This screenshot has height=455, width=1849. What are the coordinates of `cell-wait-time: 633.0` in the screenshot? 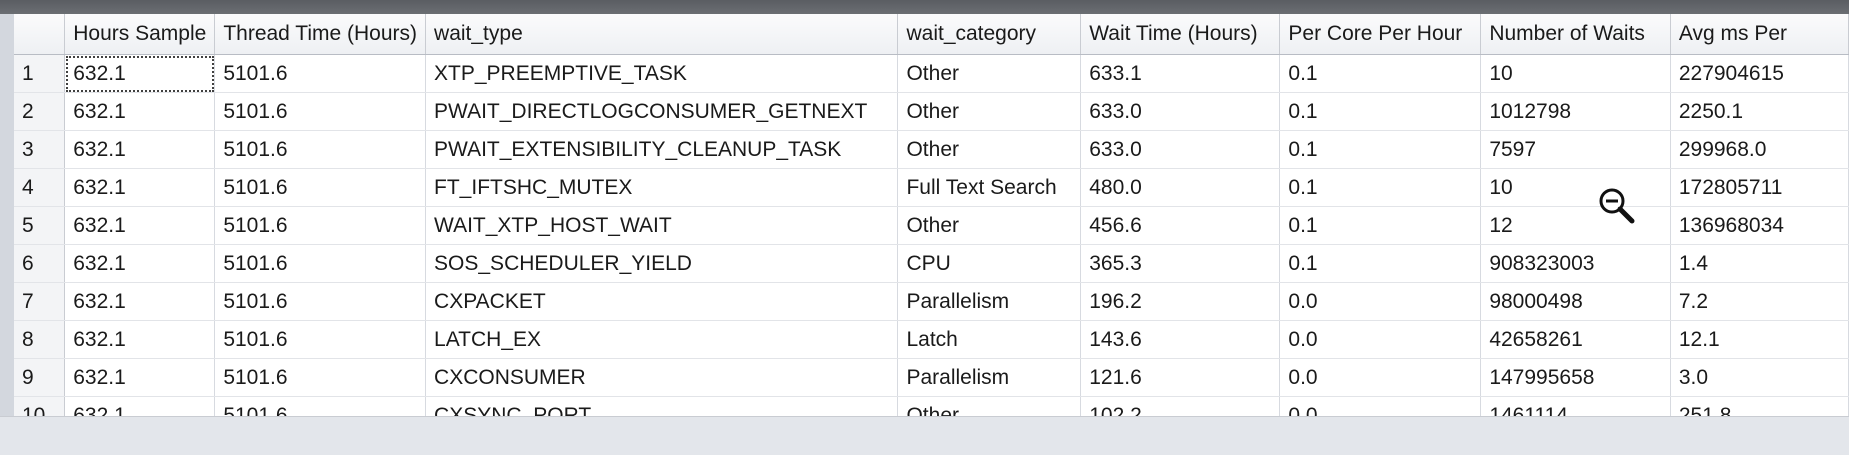 It's located at (1180, 111).